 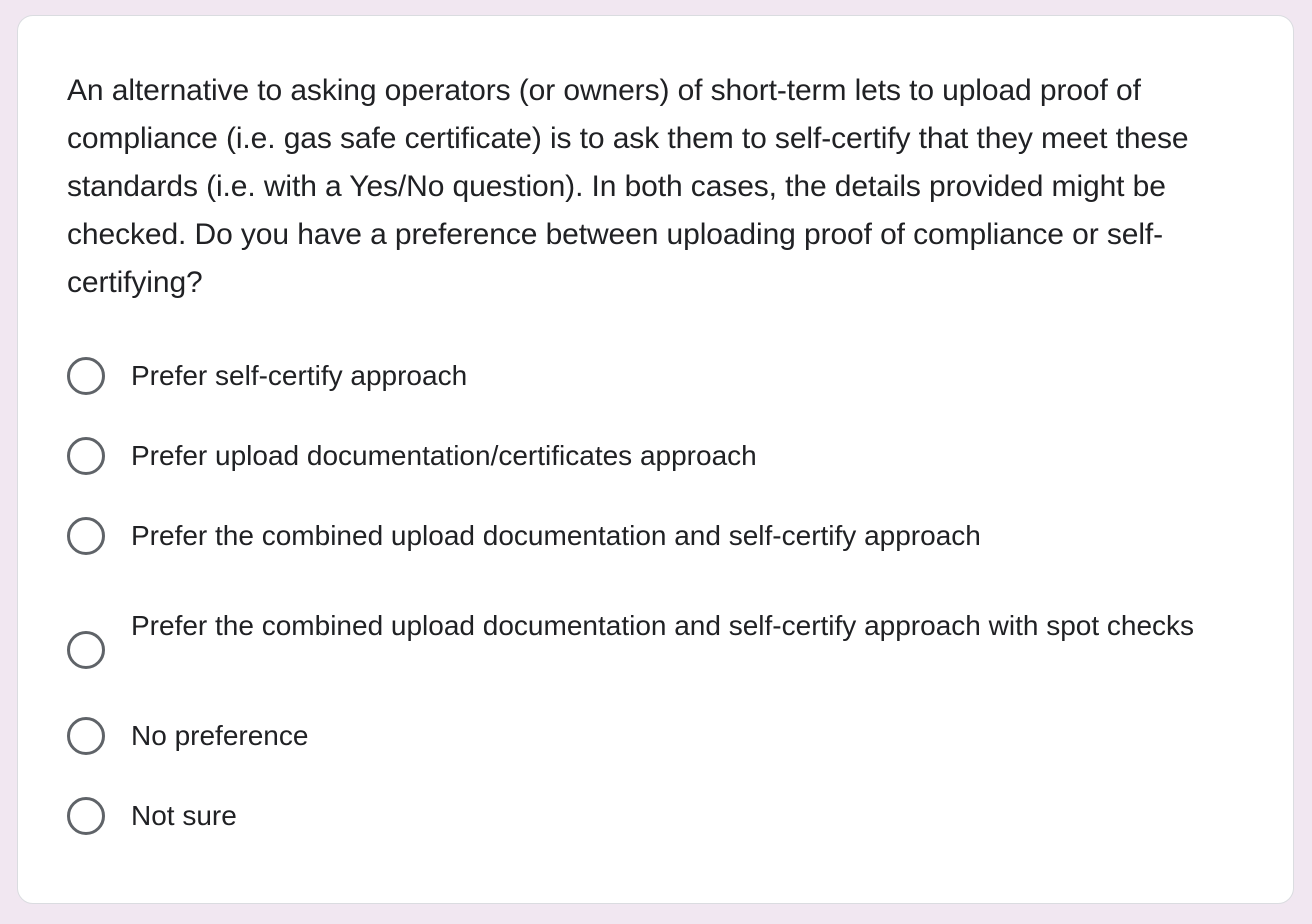 I want to click on radio-option-label: Prefer self-certify approach, so click(x=299, y=375).